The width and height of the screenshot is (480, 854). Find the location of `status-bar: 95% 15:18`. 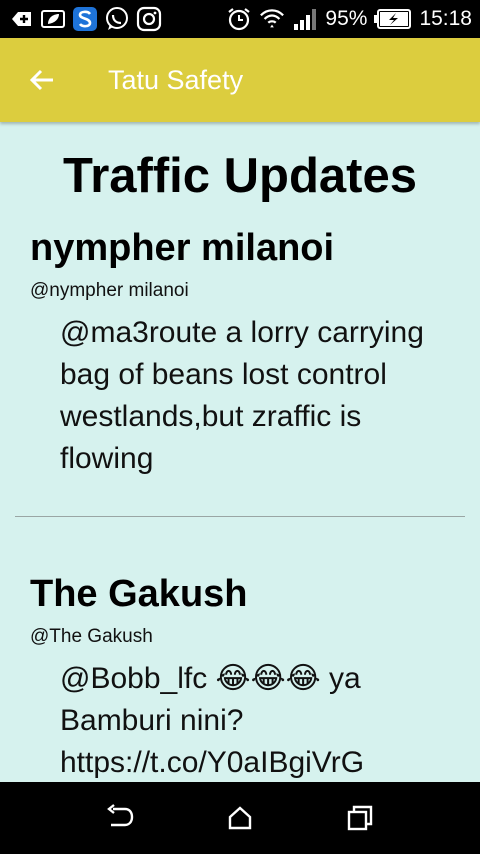

status-bar: 95% 15:18 is located at coordinates (240, 19).